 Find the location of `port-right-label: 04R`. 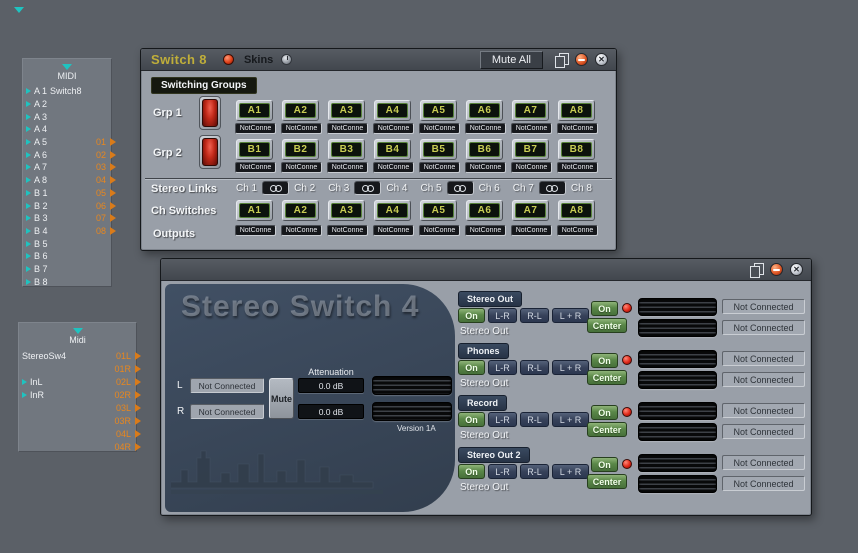

port-right-label: 04R is located at coordinates (123, 447).